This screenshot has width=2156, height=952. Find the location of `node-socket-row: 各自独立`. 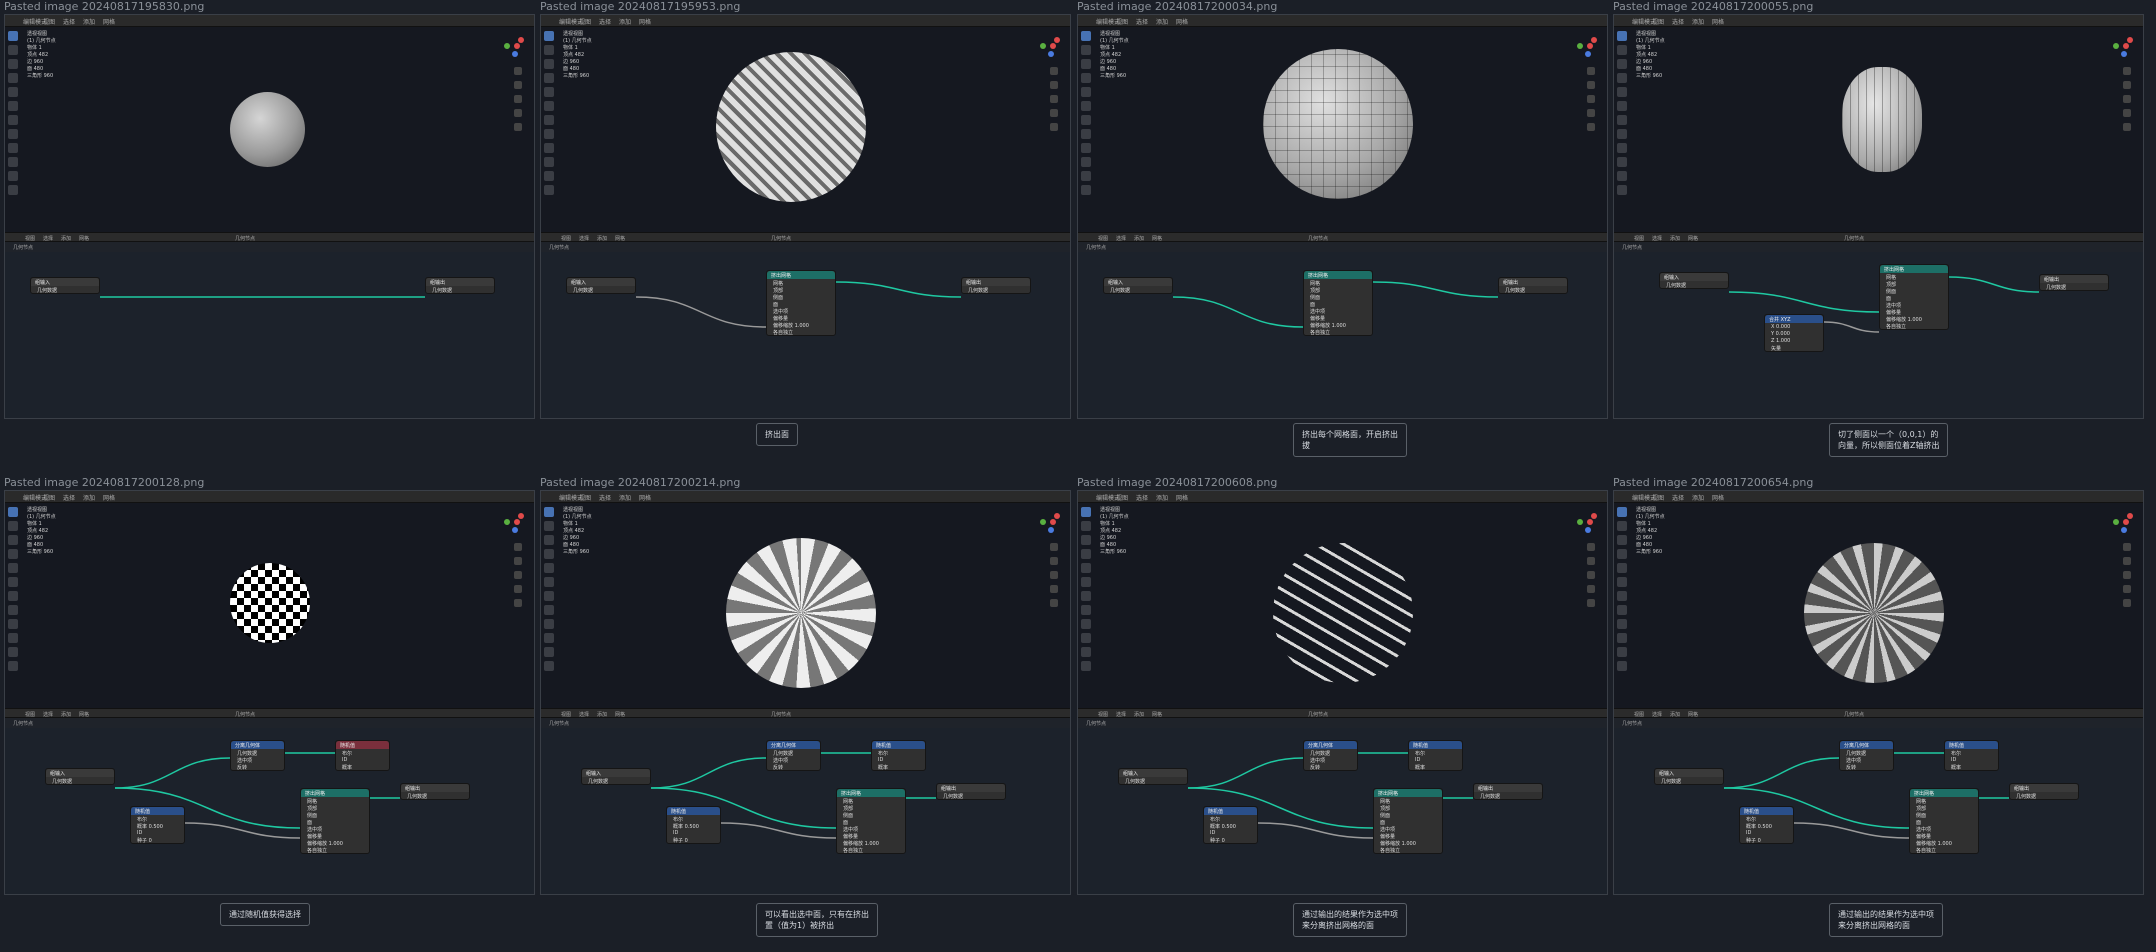

node-socket-row: 各自独立 is located at coordinates (801, 332).